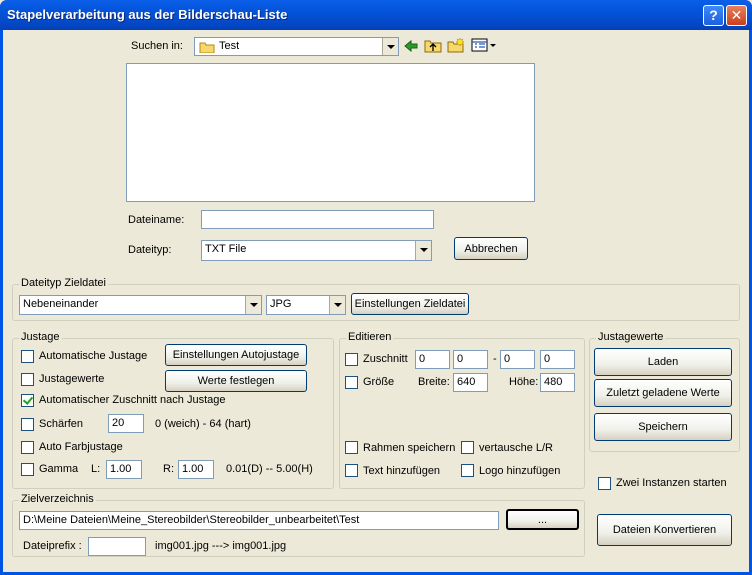  Describe the element at coordinates (126, 423) in the screenshot. I see `sharpen-input: 20` at that location.